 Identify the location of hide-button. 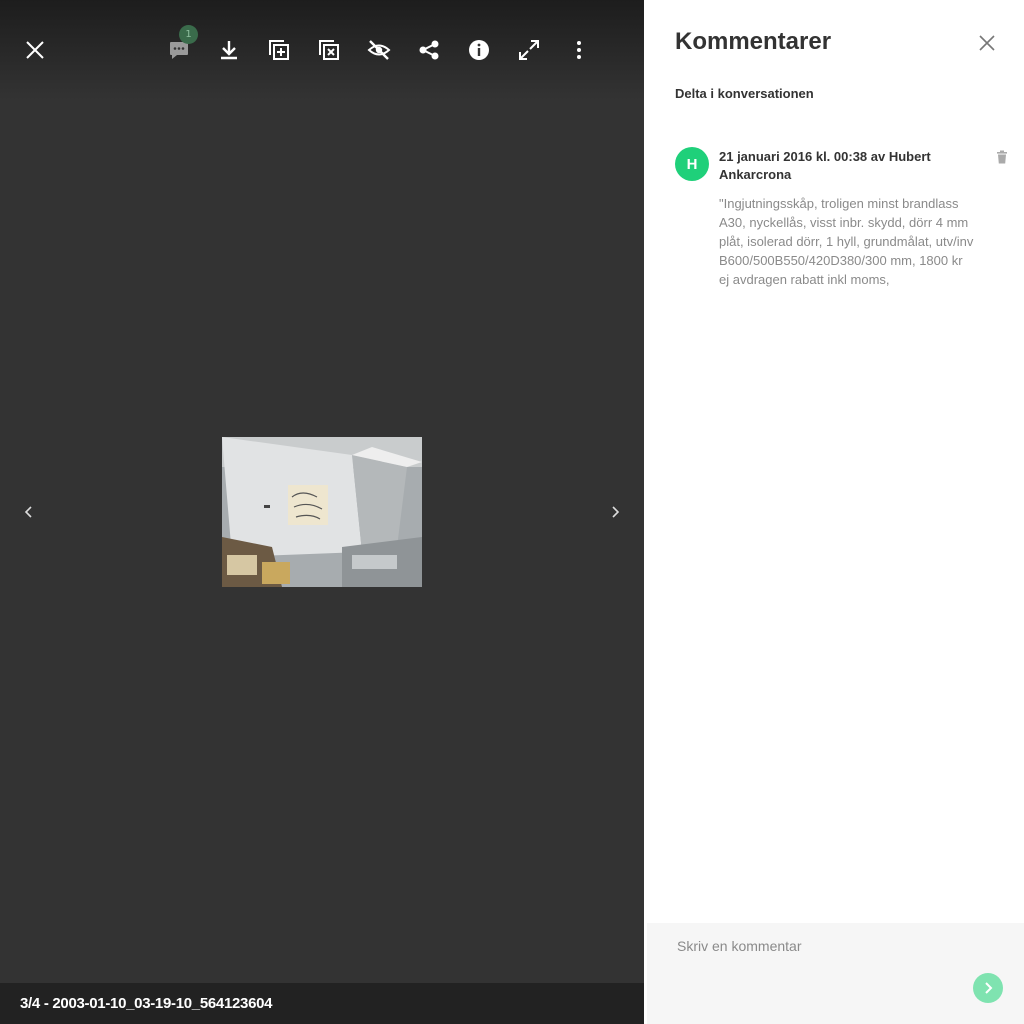
(379, 50).